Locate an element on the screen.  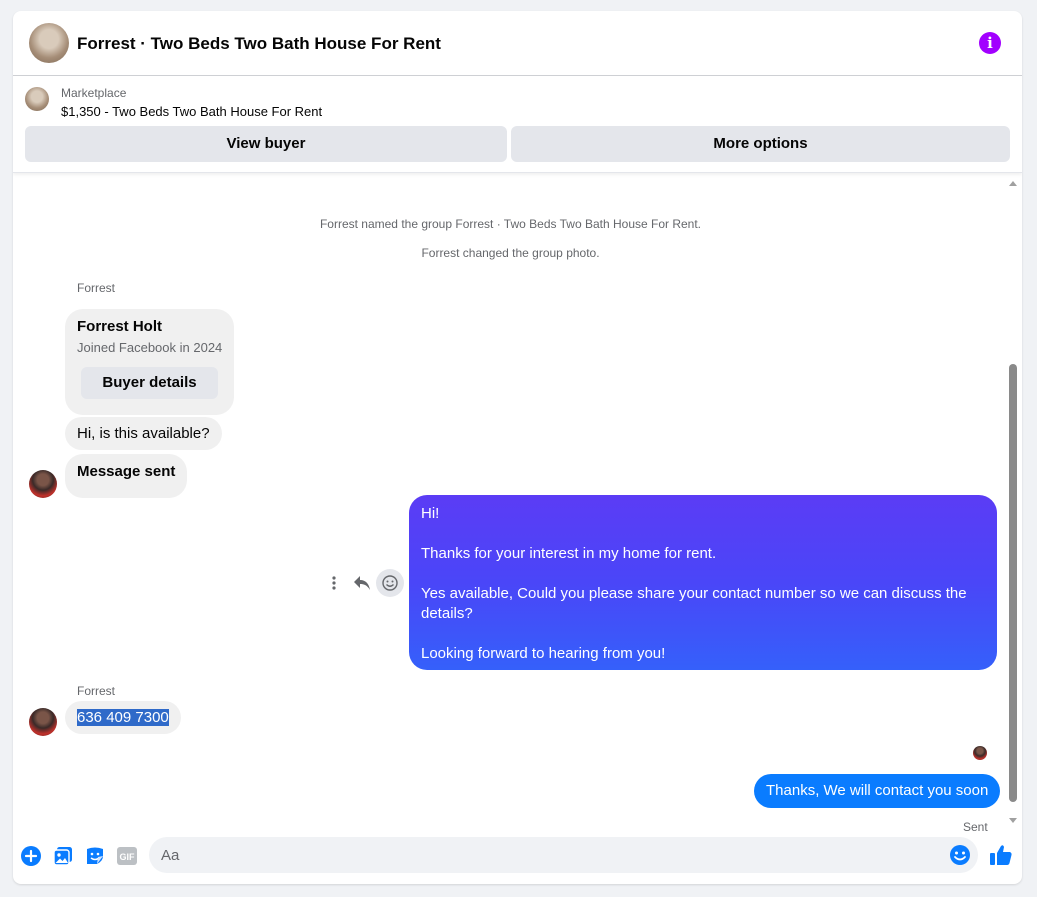
gif-label: GIF is located at coordinates (128, 857).